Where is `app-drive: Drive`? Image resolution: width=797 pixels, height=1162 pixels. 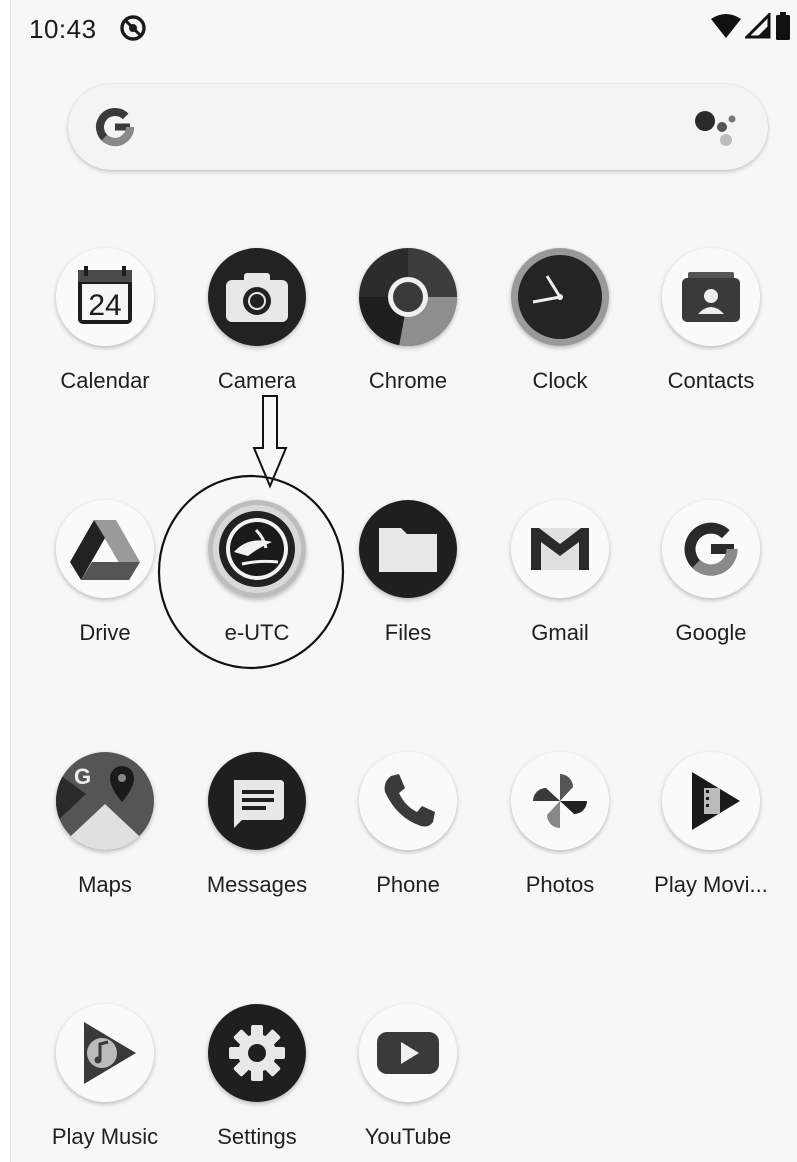
app-drive: Drive is located at coordinates (105, 575).